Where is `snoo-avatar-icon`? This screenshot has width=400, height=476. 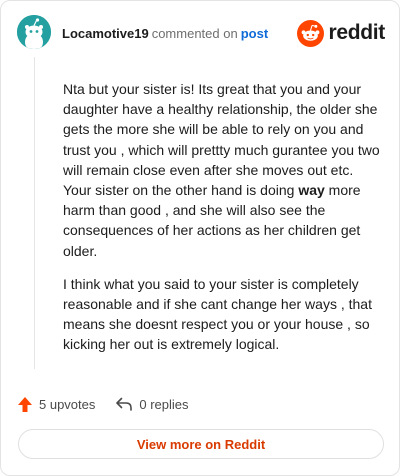 snoo-avatar-icon is located at coordinates (34, 32).